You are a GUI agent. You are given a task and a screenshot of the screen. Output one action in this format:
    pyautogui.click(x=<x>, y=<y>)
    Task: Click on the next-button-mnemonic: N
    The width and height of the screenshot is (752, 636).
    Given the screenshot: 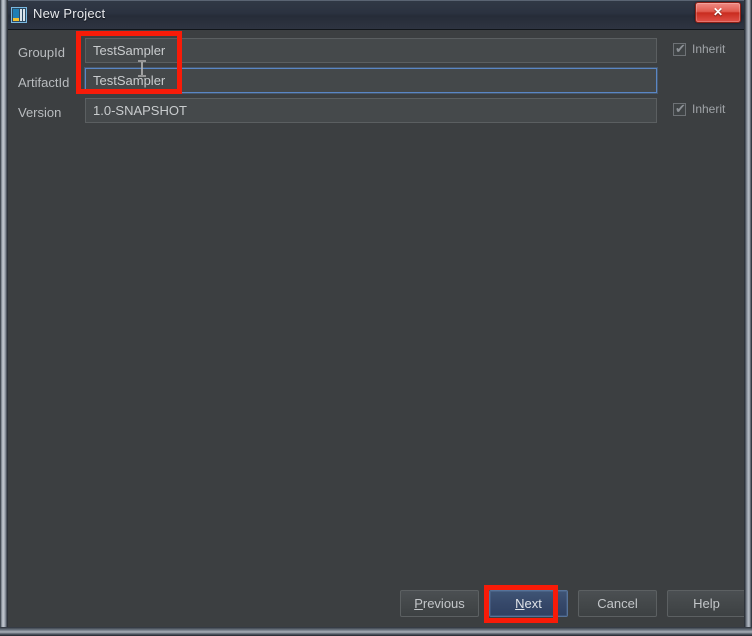 What is the action you would take?
    pyautogui.click(x=520, y=603)
    